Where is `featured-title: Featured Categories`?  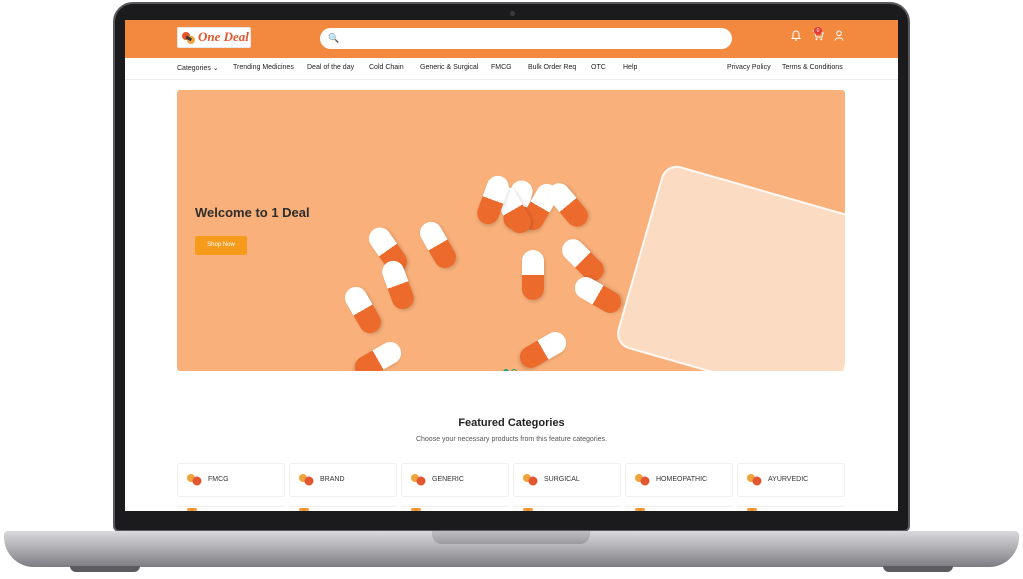
featured-title: Featured Categories is located at coordinates (511, 423).